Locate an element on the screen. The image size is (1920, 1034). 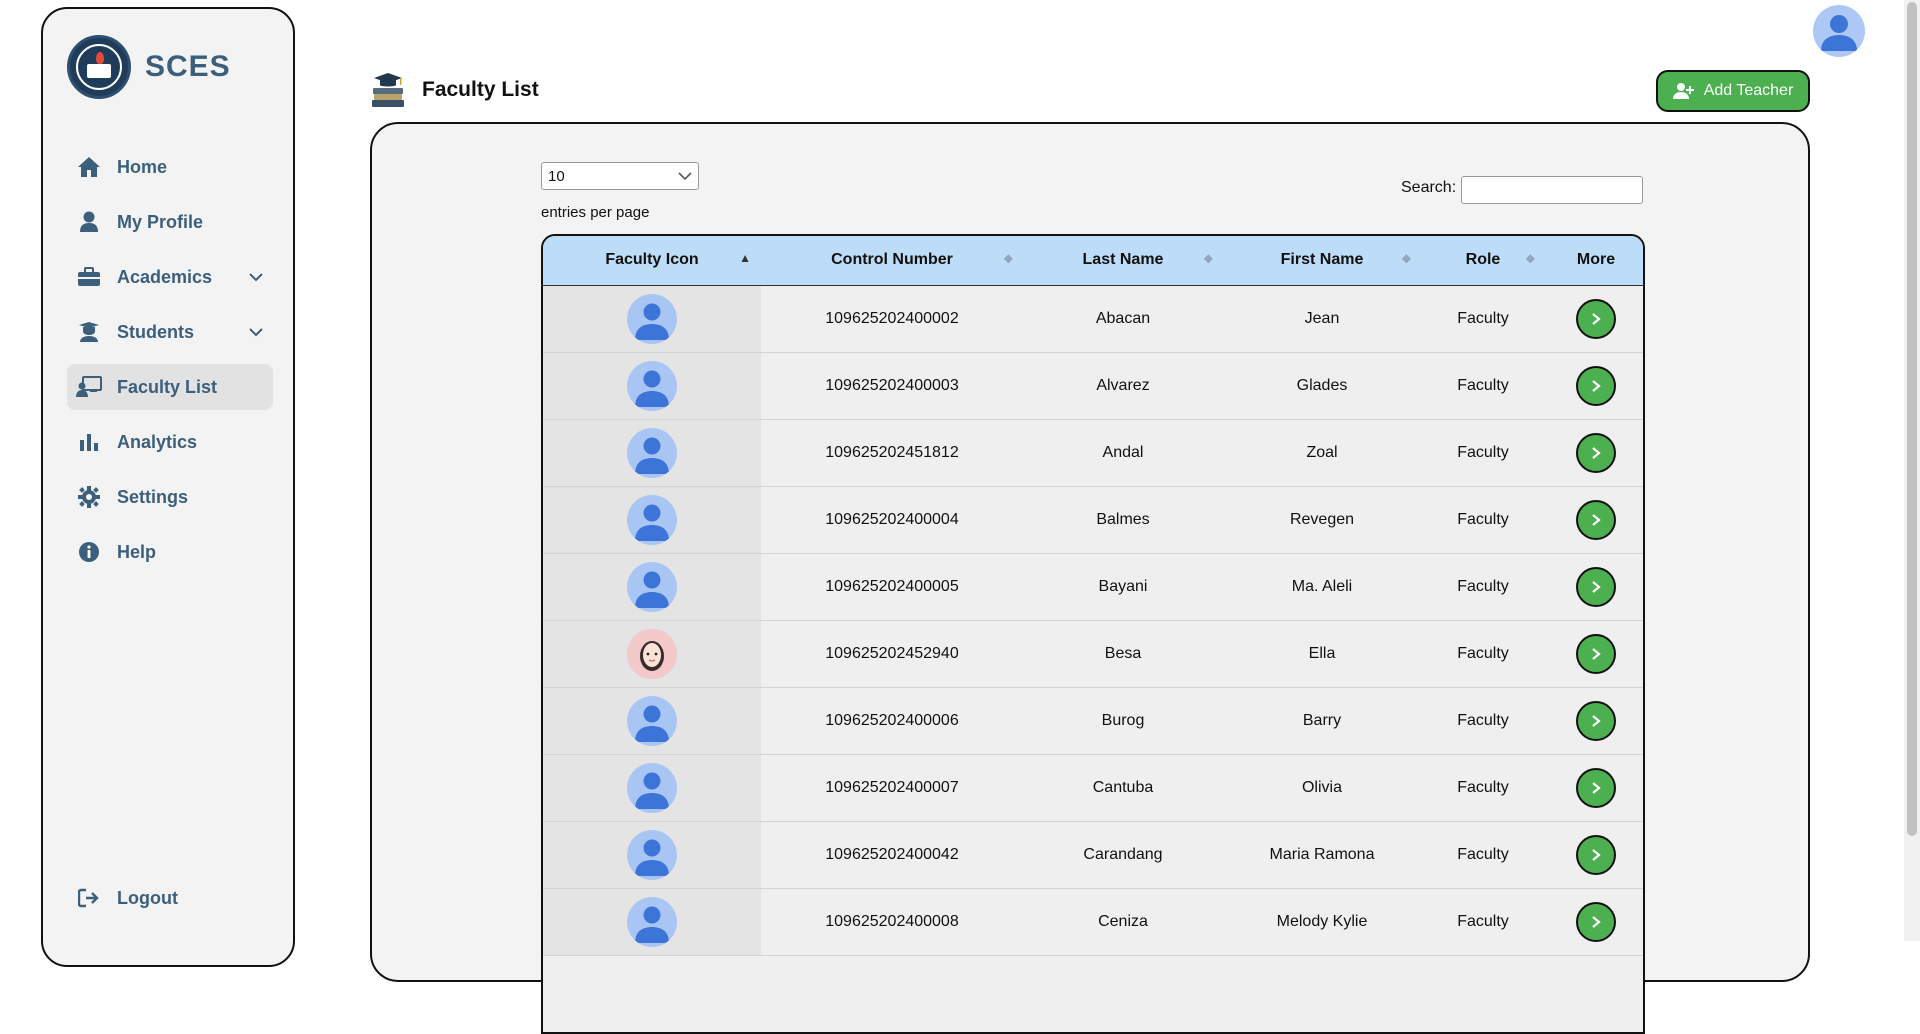
column-label: First Name is located at coordinates (1322, 260).